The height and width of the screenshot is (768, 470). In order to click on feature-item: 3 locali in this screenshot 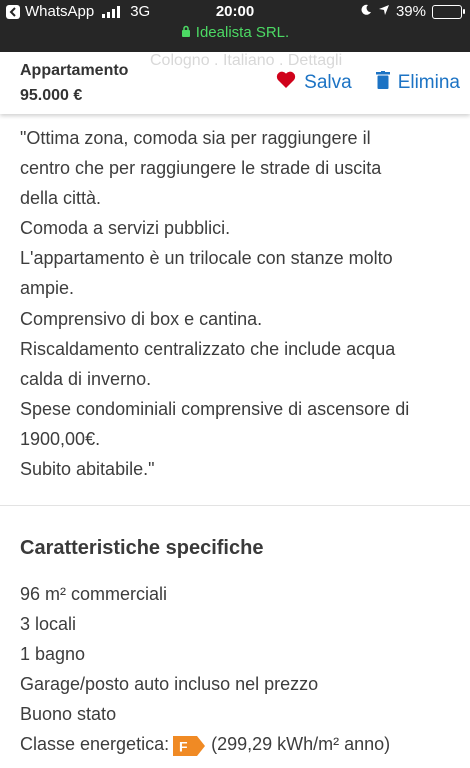, I will do `click(48, 624)`.